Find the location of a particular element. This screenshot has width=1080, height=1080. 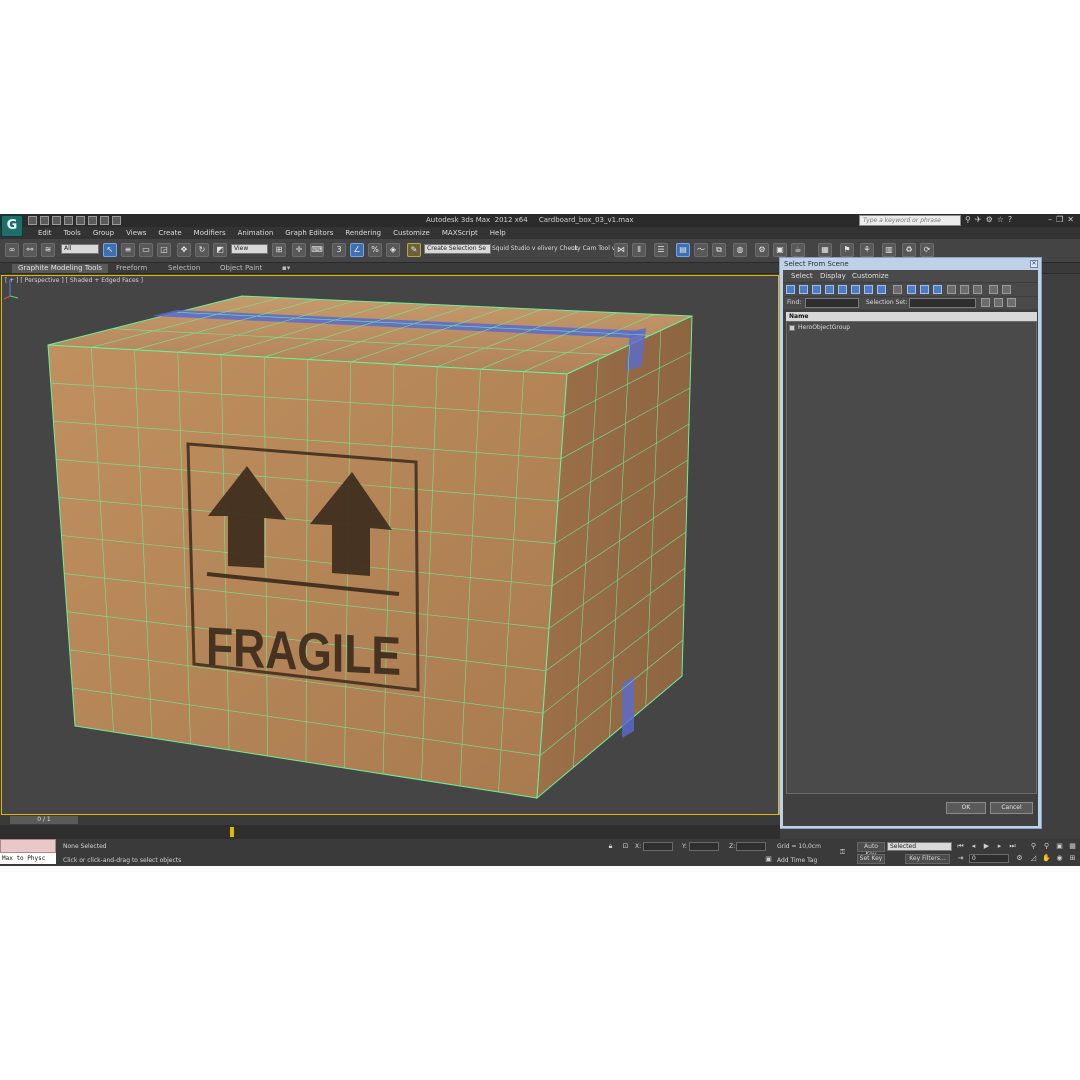

display-lights-icon is located at coordinates (816, 289).